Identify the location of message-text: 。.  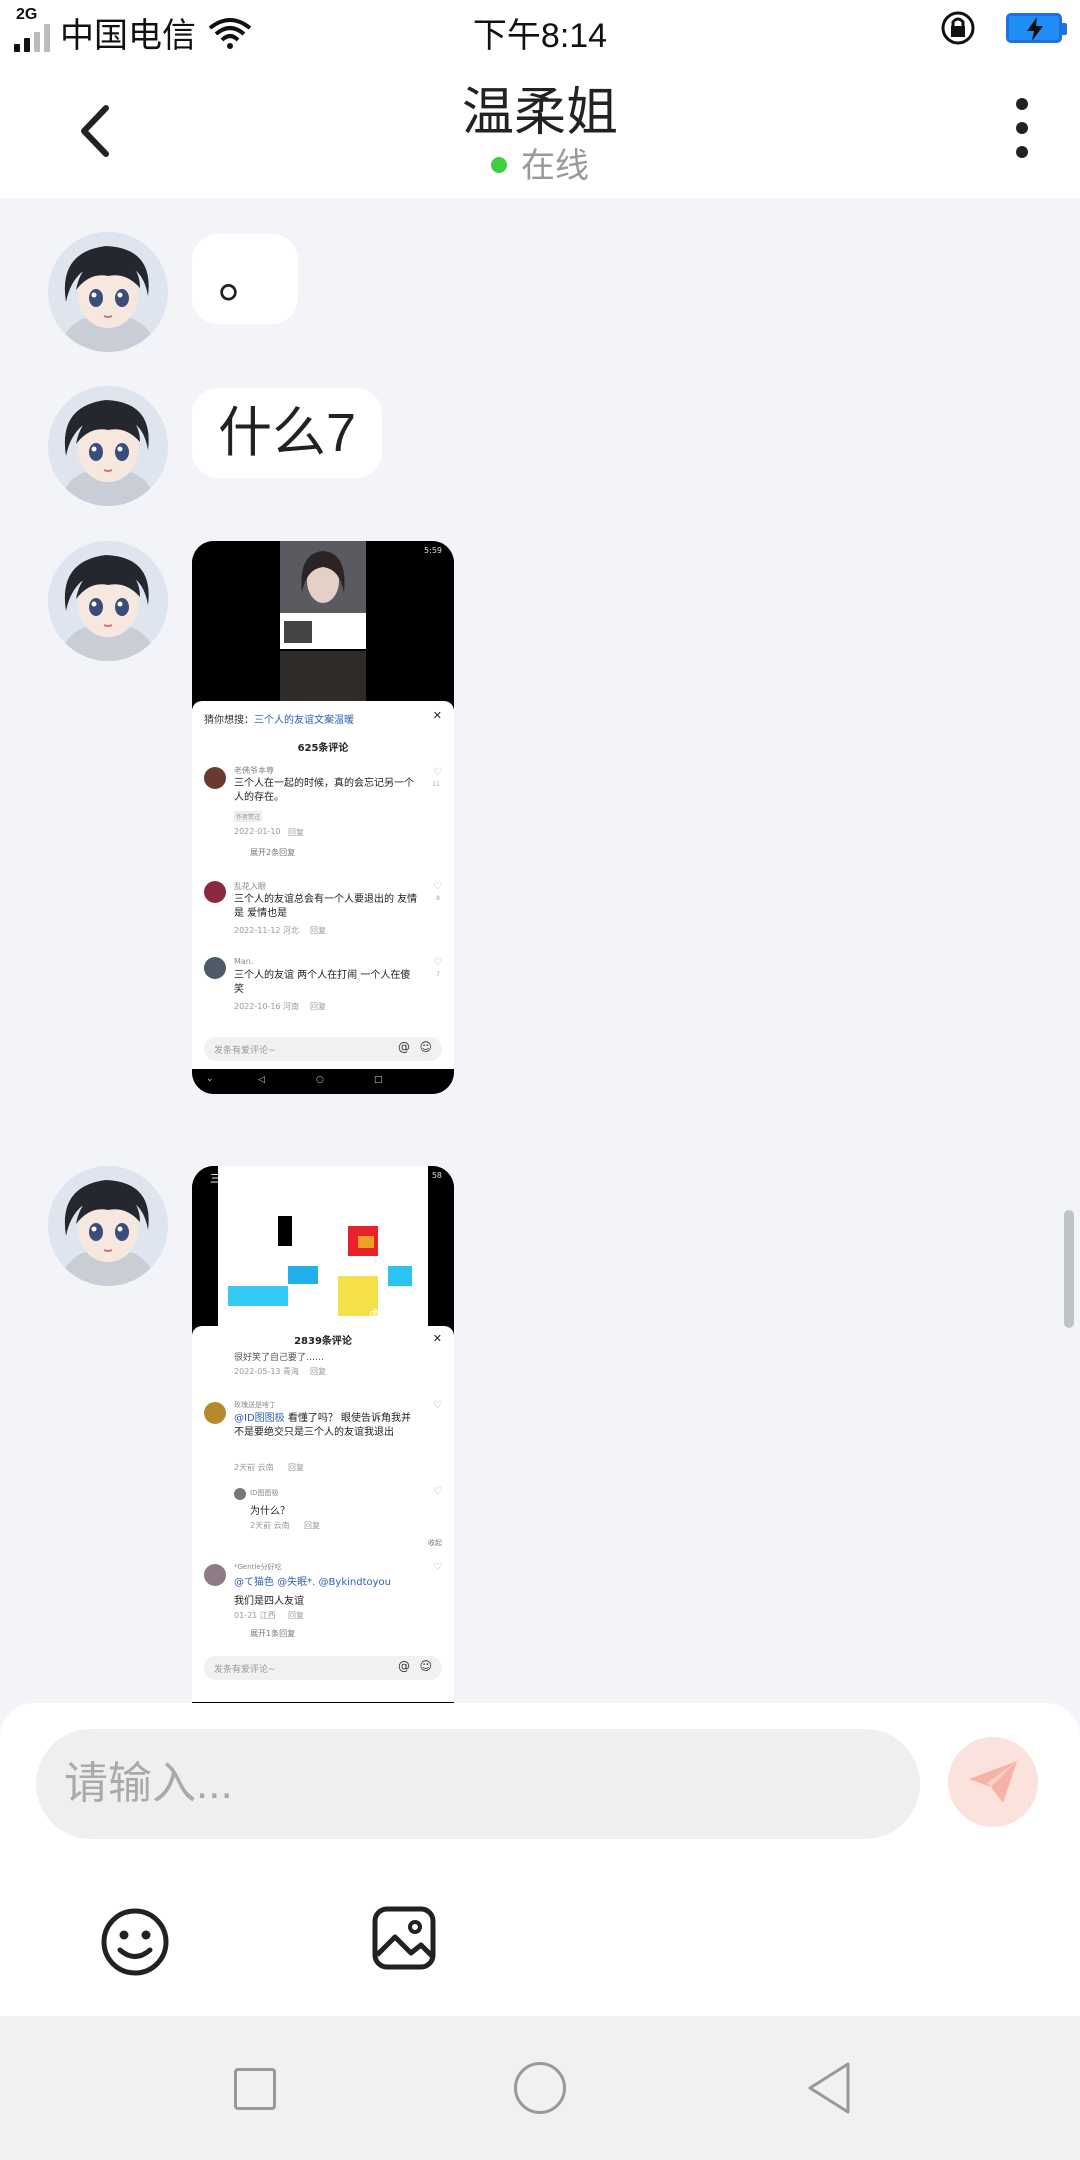
(245, 279).